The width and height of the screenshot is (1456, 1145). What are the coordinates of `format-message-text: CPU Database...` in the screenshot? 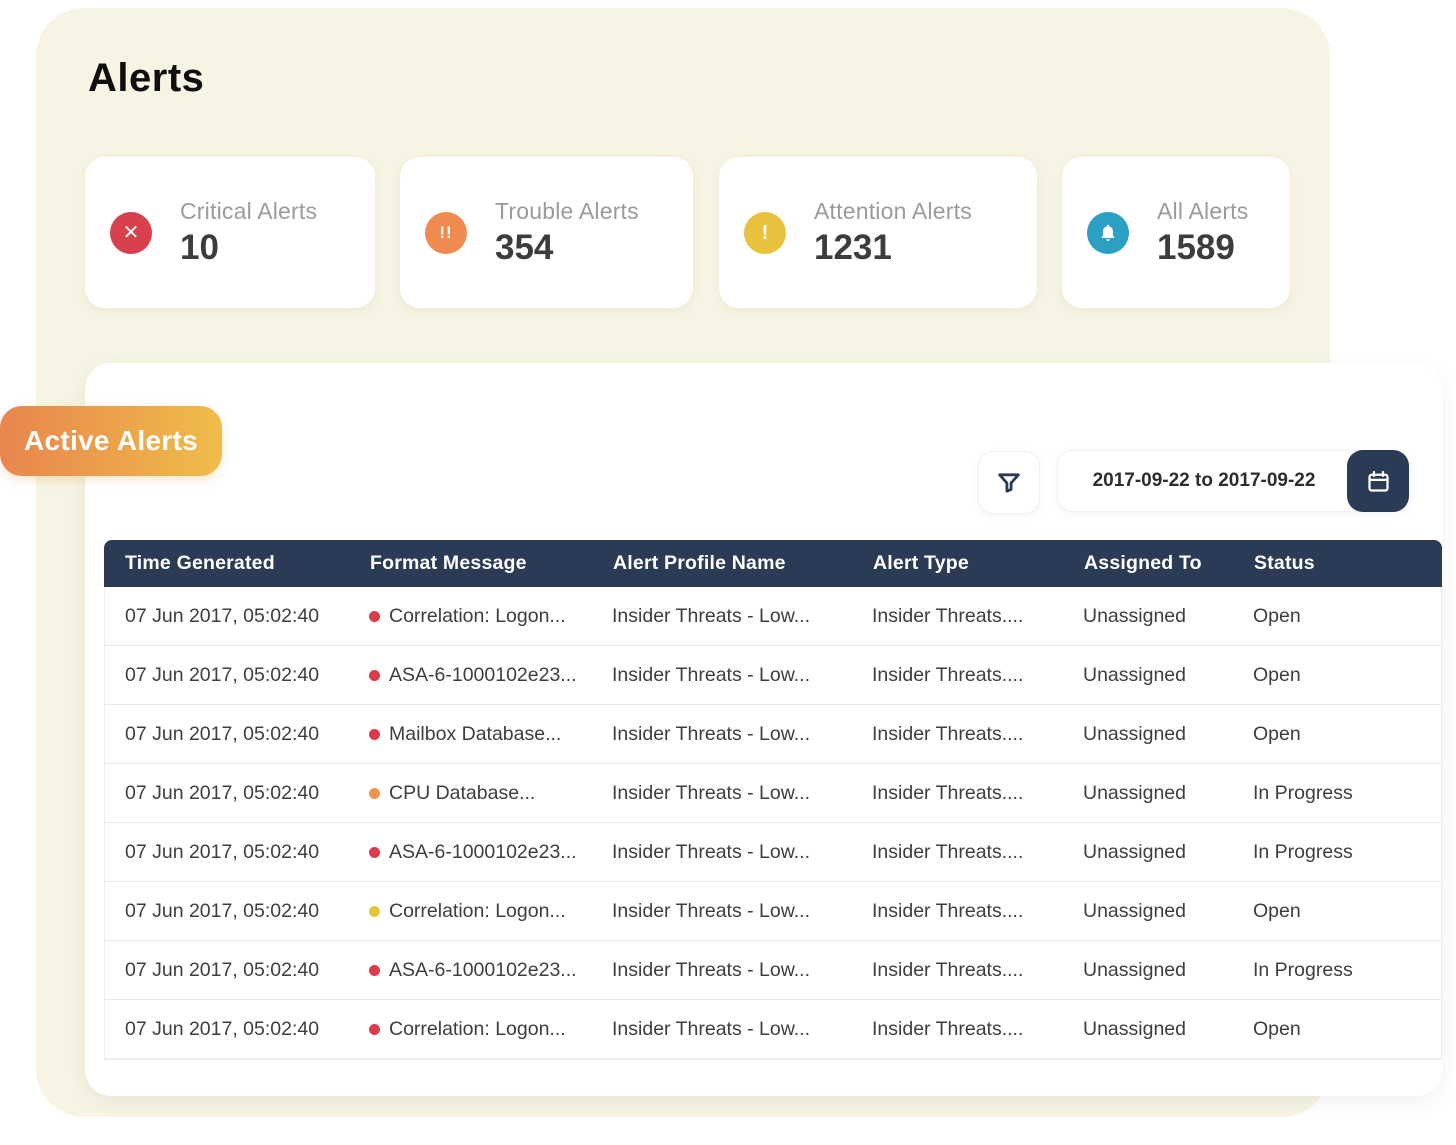 It's located at (462, 792).